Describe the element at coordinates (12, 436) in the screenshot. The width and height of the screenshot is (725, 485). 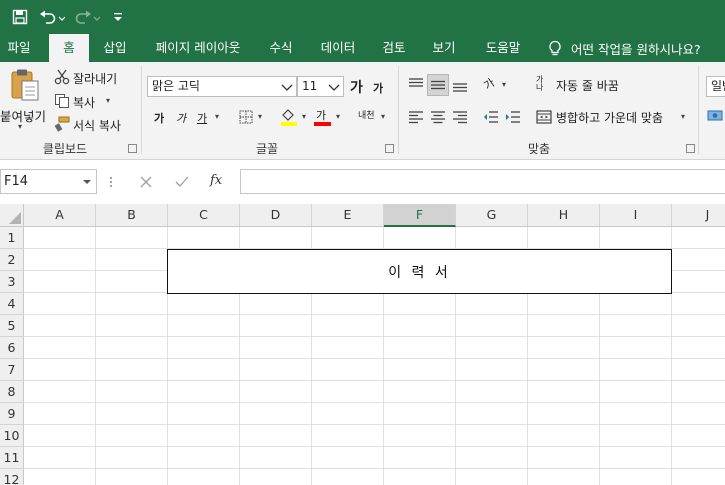
I see `row-header: 10` at that location.